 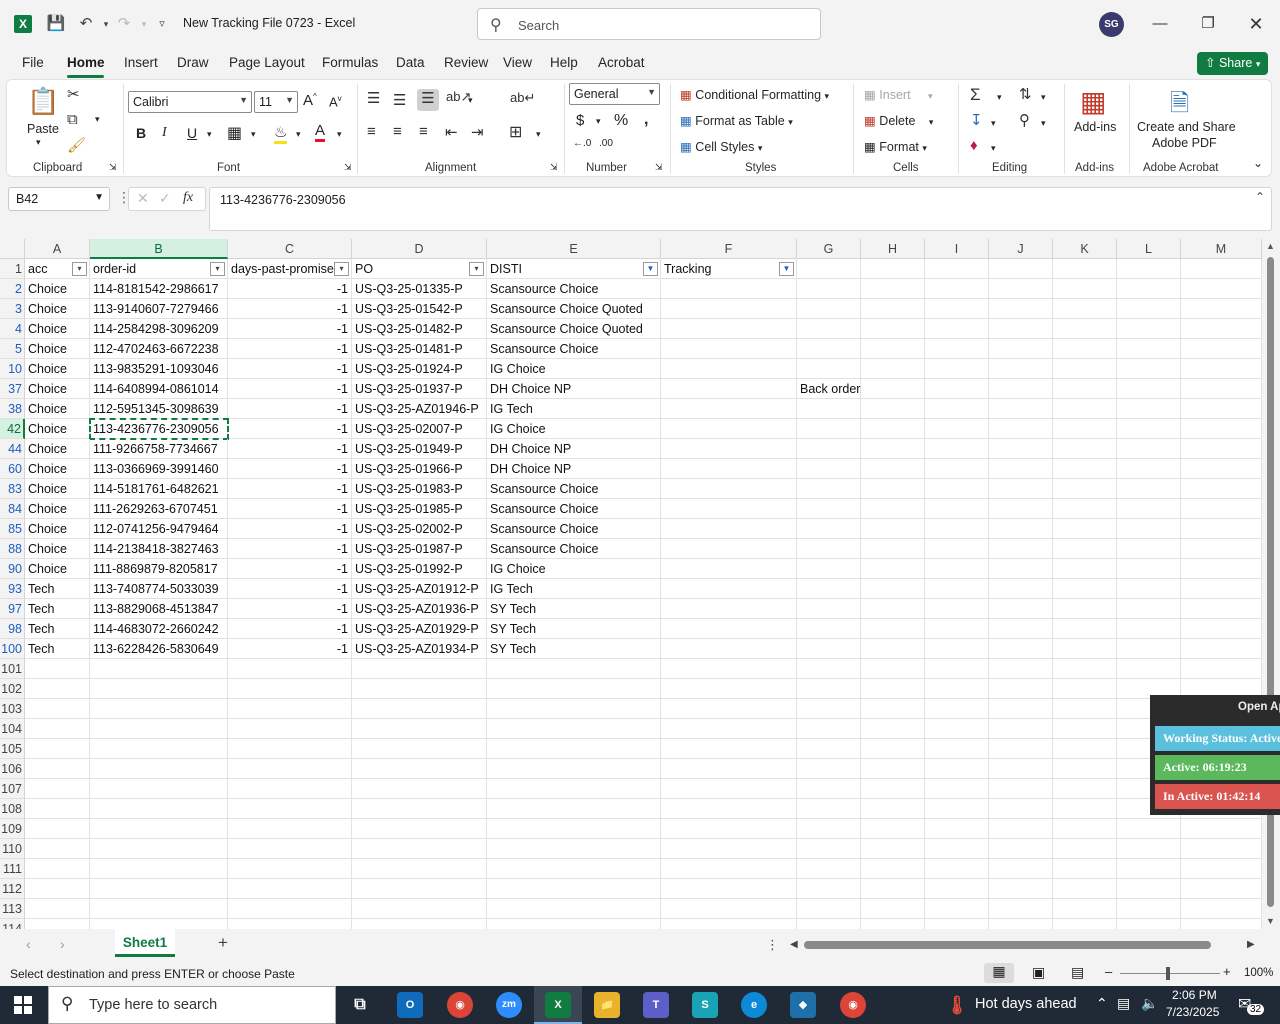 I want to click on table-cell: 113-9140607-7279466, so click(x=159, y=309).